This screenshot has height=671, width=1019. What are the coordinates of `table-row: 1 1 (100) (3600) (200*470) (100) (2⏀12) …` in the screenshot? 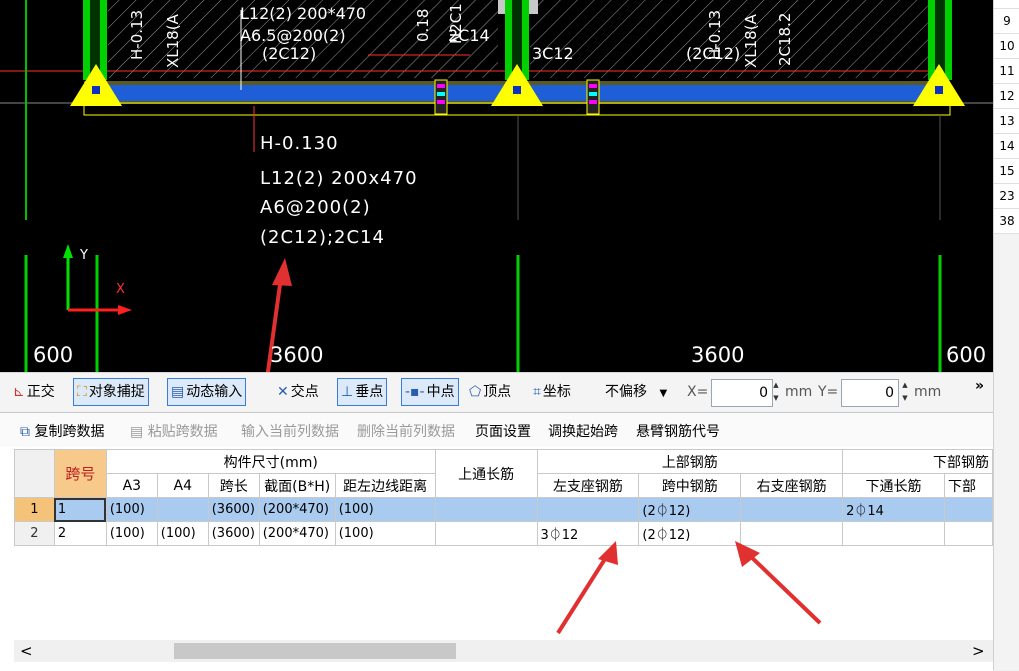 It's located at (504, 509).